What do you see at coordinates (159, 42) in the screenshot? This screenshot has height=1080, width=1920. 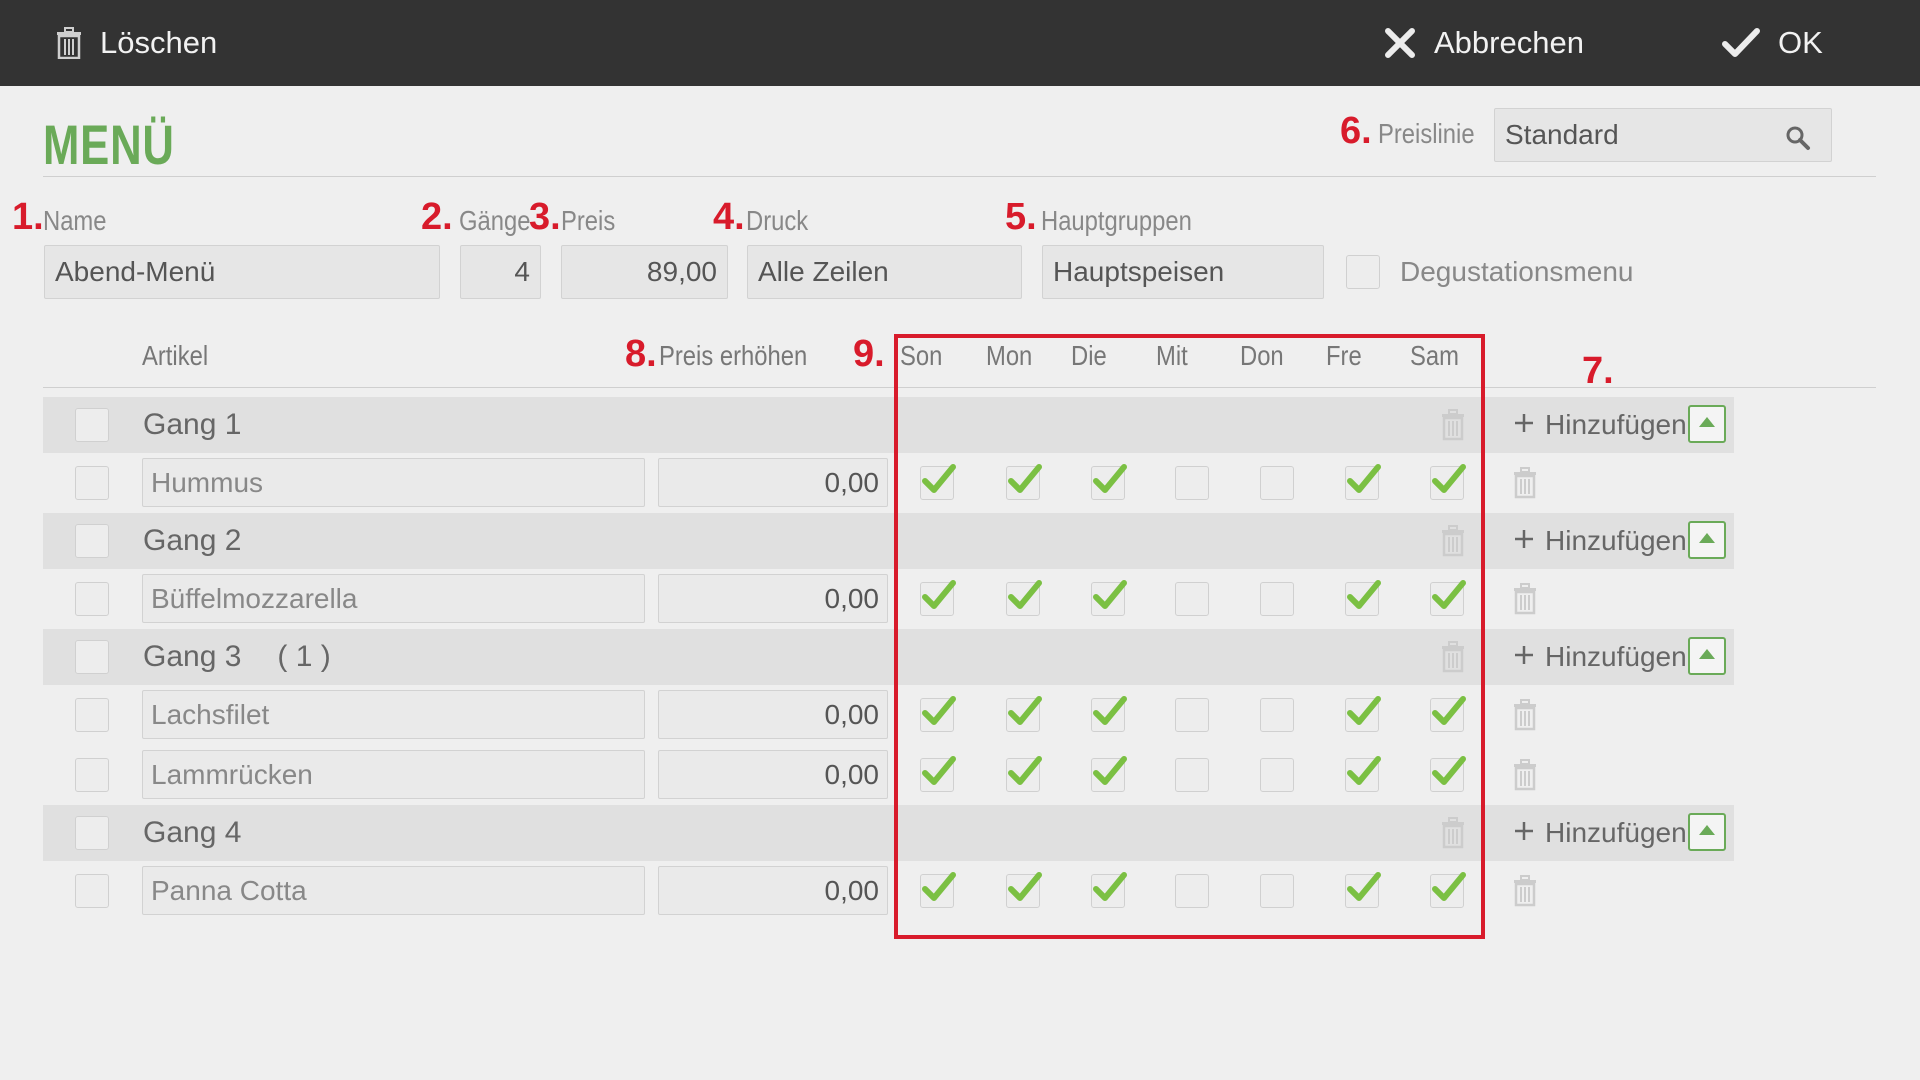 I see `delete-label: Löschen` at bounding box center [159, 42].